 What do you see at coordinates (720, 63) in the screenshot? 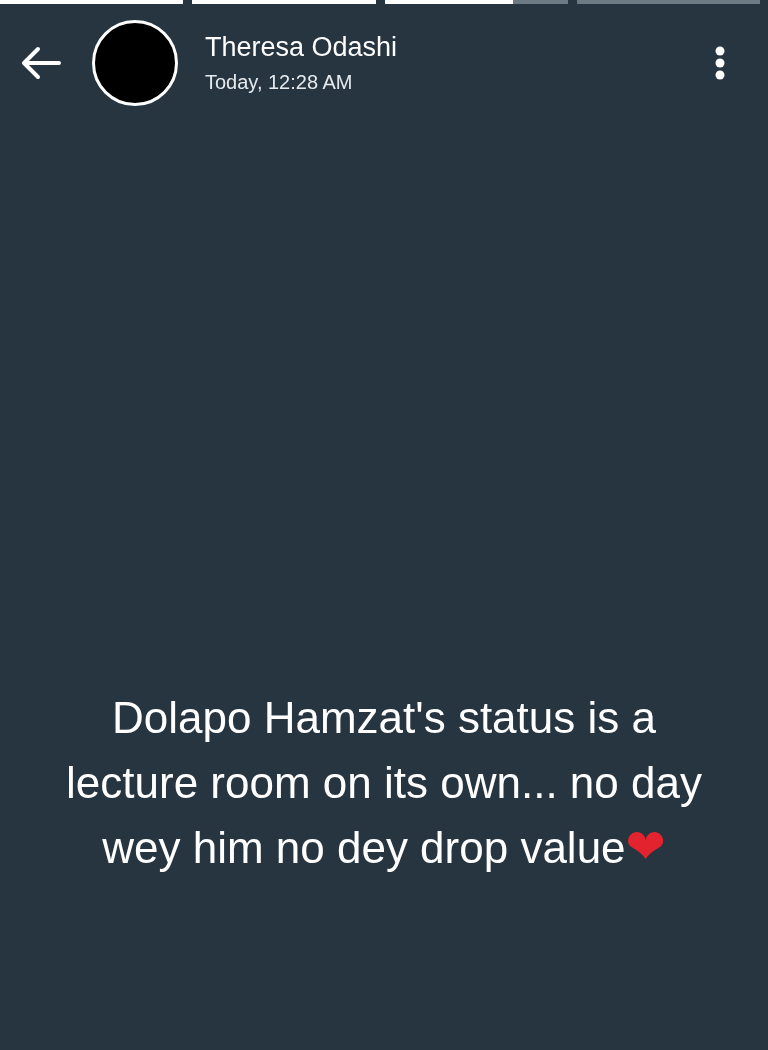
I see `more-options-icon` at bounding box center [720, 63].